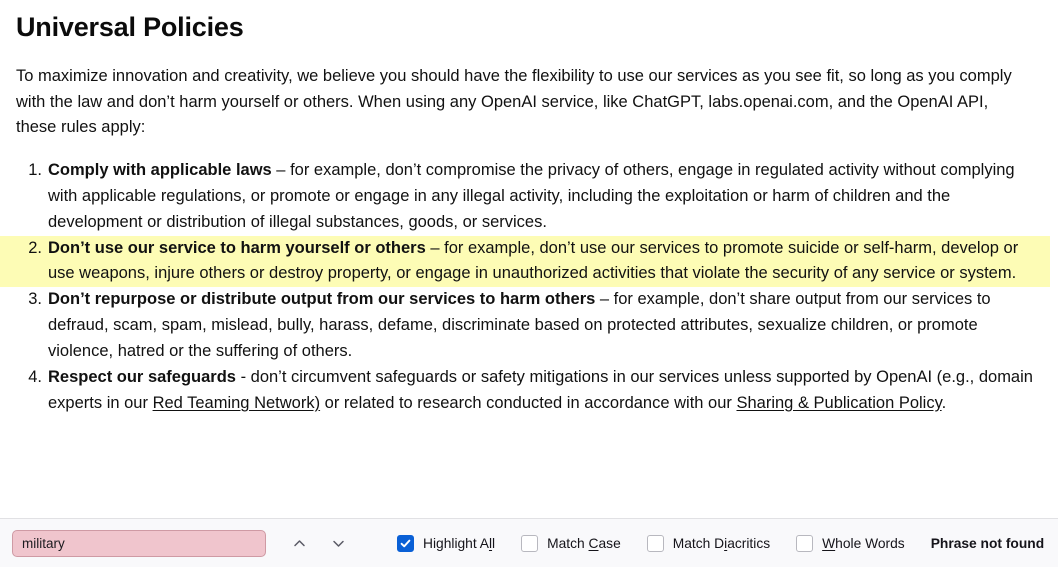  I want to click on match-case-checkbox: Match Case, so click(571, 543).